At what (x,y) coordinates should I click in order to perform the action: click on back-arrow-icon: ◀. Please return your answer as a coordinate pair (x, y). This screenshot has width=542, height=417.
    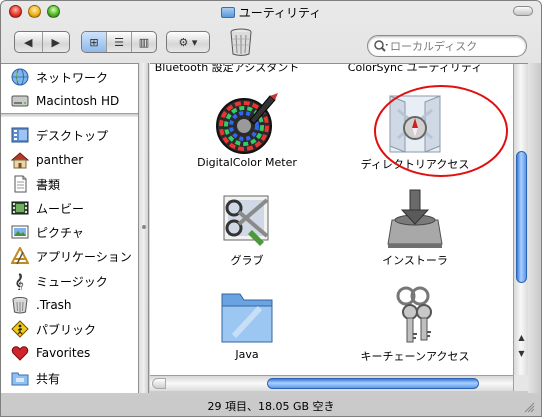
    Looking at the image, I should click on (28, 42).